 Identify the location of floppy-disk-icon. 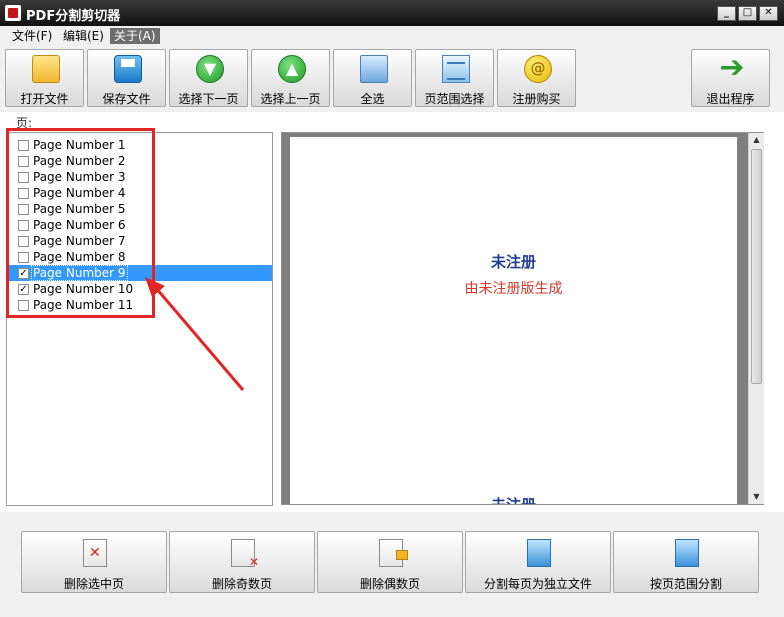
(128, 69).